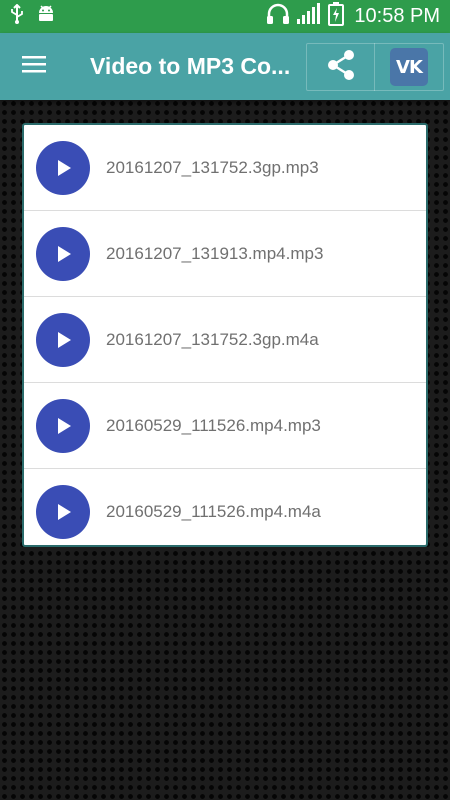 This screenshot has width=450, height=800. I want to click on menu-button, so click(35, 66).